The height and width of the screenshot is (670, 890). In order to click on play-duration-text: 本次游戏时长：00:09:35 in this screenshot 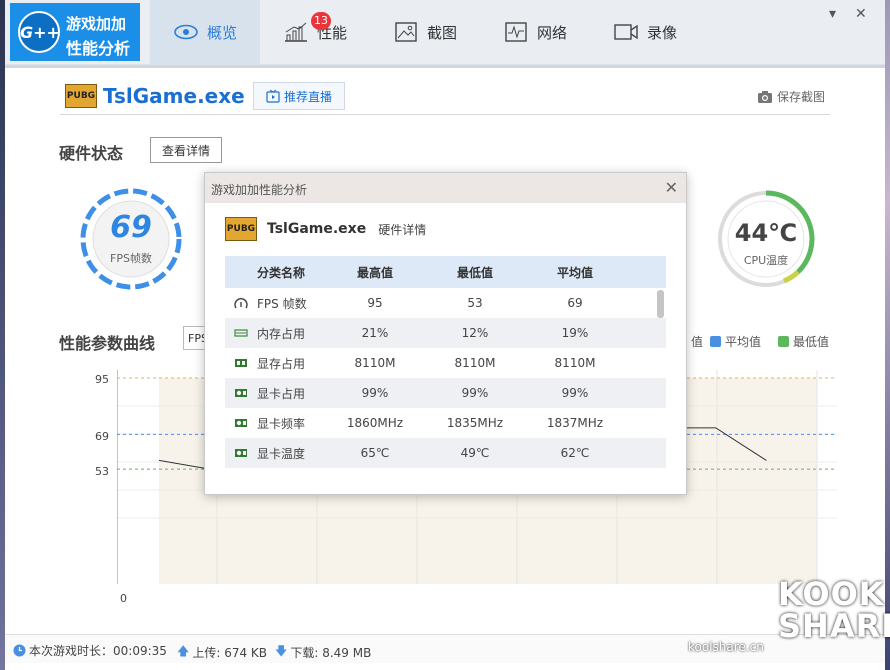, I will do `click(98, 651)`.